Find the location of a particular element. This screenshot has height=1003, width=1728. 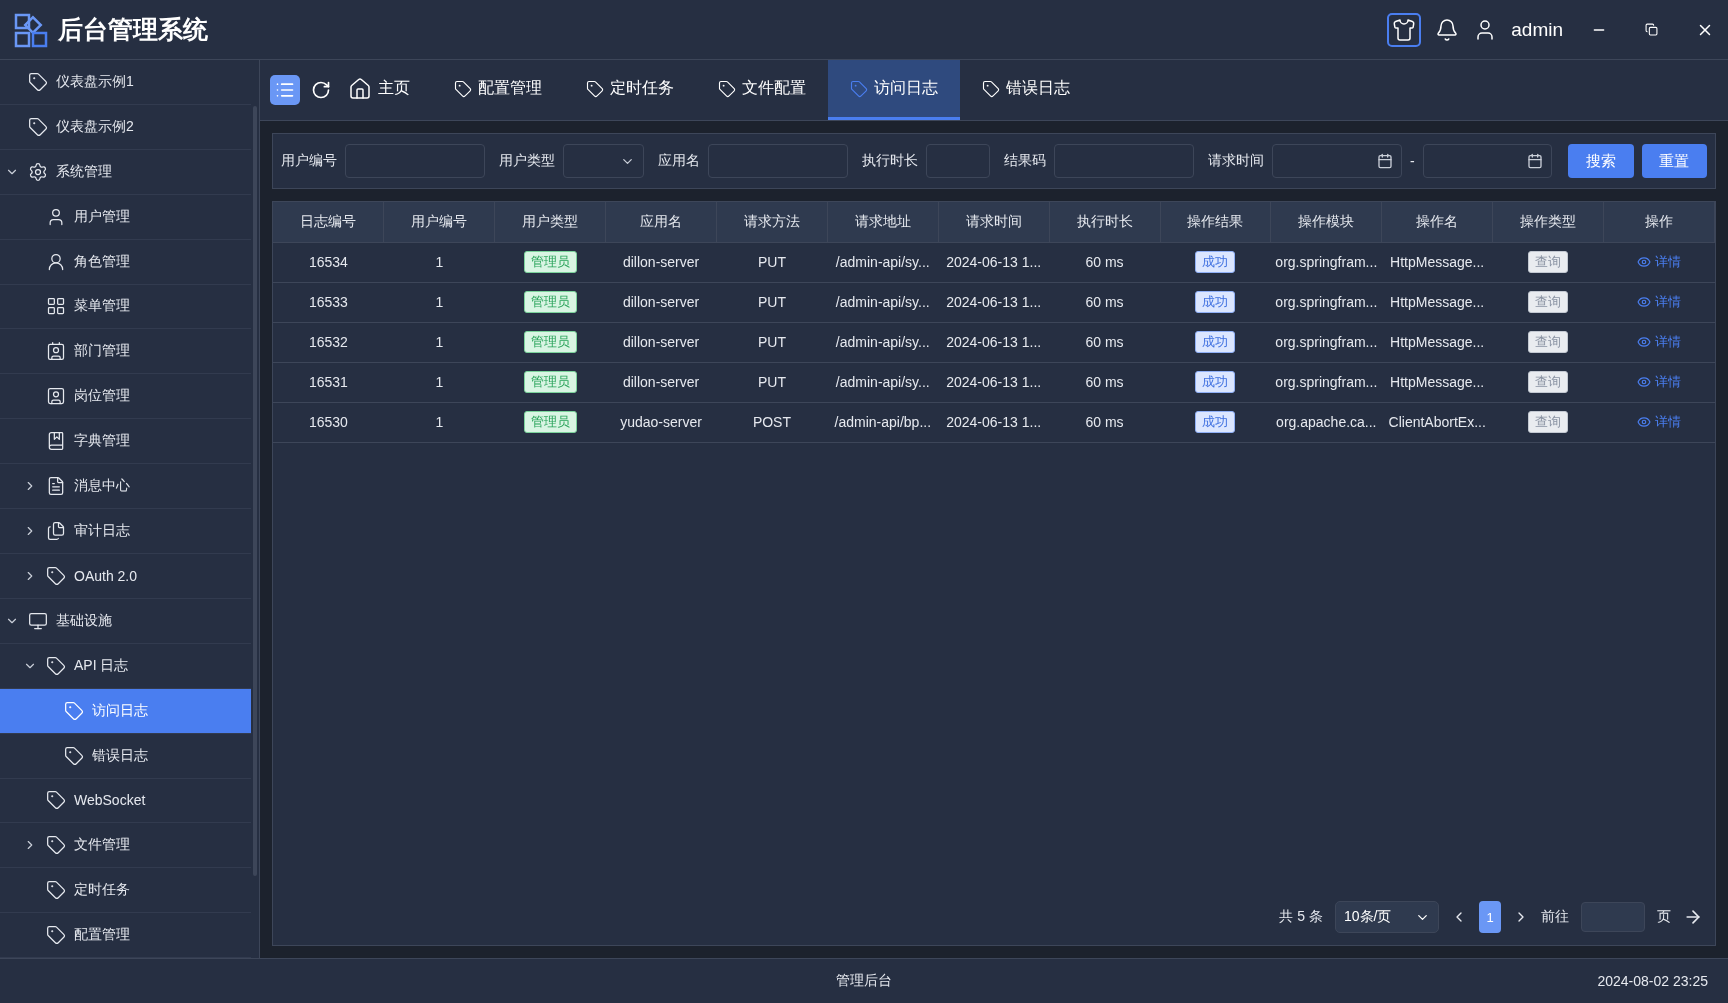

column-header: 请求地址 is located at coordinates (883, 222).